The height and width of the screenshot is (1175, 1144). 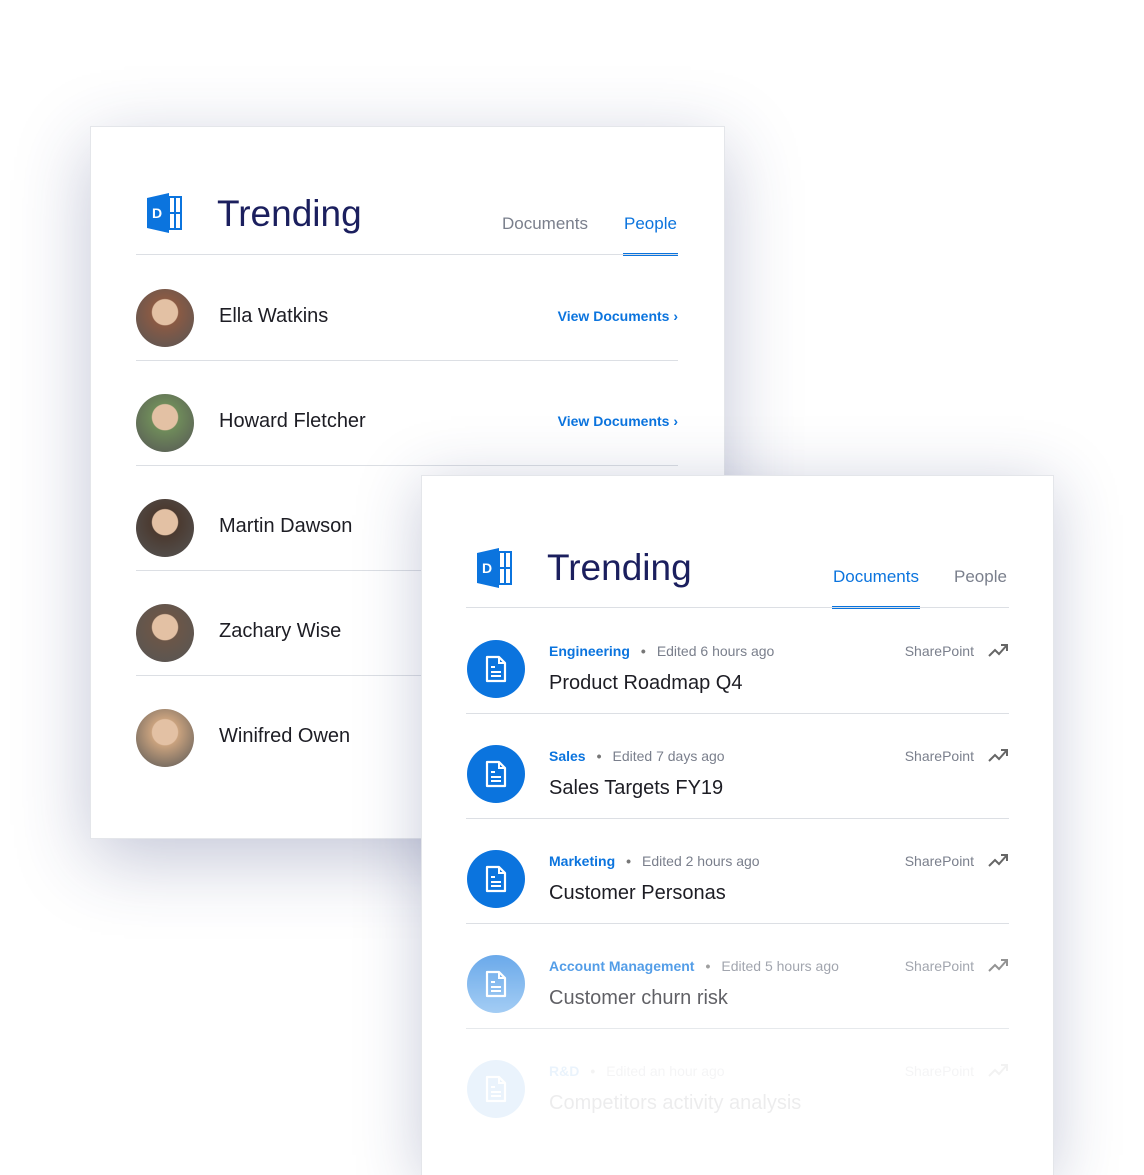 What do you see at coordinates (564, 1071) in the screenshot?
I see `document-category: R&D` at bounding box center [564, 1071].